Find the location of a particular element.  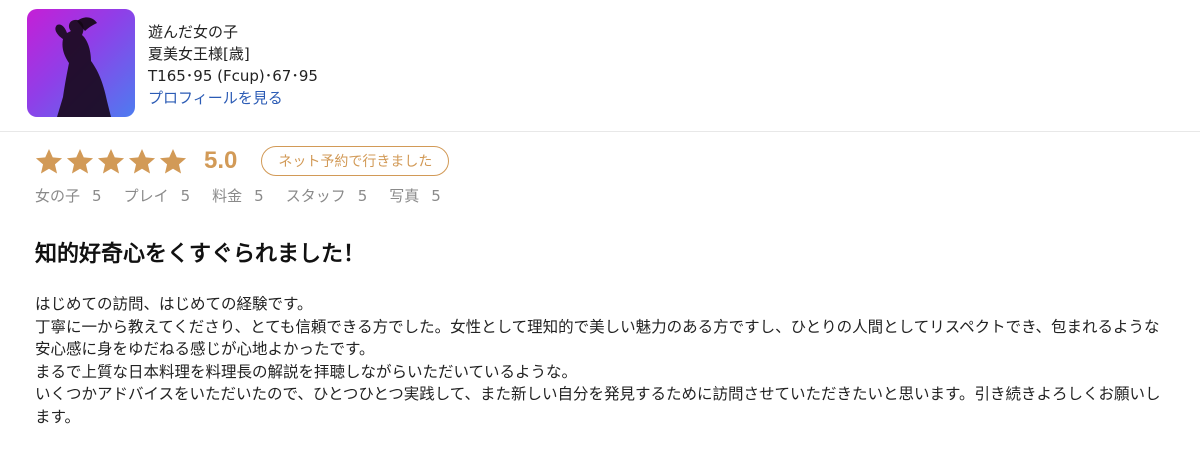

category-label: 女の子 is located at coordinates (58, 196).